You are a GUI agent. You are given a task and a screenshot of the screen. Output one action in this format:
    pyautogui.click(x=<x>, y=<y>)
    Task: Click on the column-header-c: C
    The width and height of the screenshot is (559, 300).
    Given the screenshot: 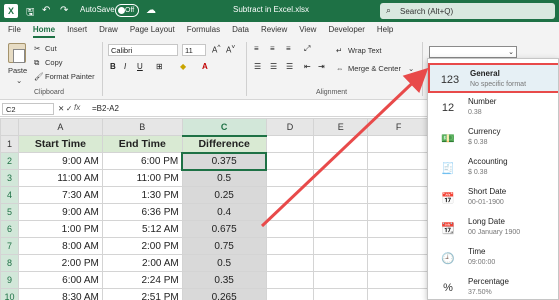 What is the action you would take?
    pyautogui.click(x=224, y=127)
    